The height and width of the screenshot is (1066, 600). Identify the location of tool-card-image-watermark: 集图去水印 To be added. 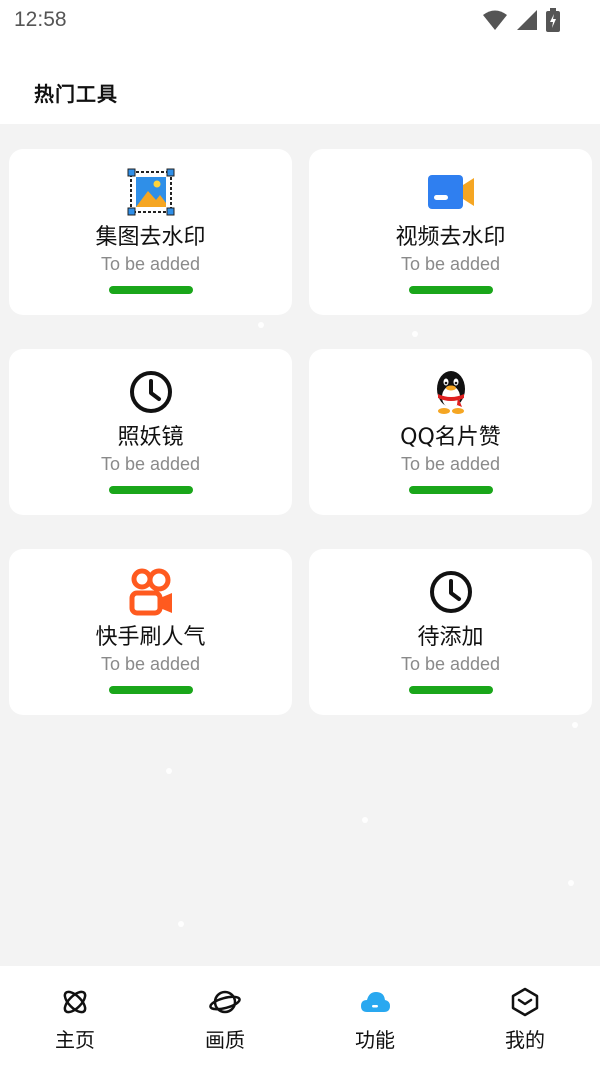
(150, 232).